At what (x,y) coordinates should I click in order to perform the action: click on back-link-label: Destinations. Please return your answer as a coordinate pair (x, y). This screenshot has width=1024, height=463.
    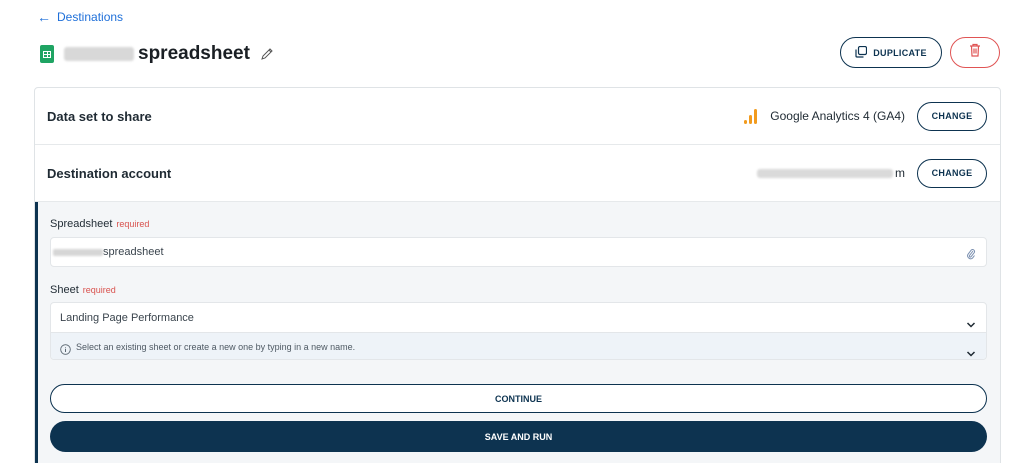
    Looking at the image, I should click on (90, 17).